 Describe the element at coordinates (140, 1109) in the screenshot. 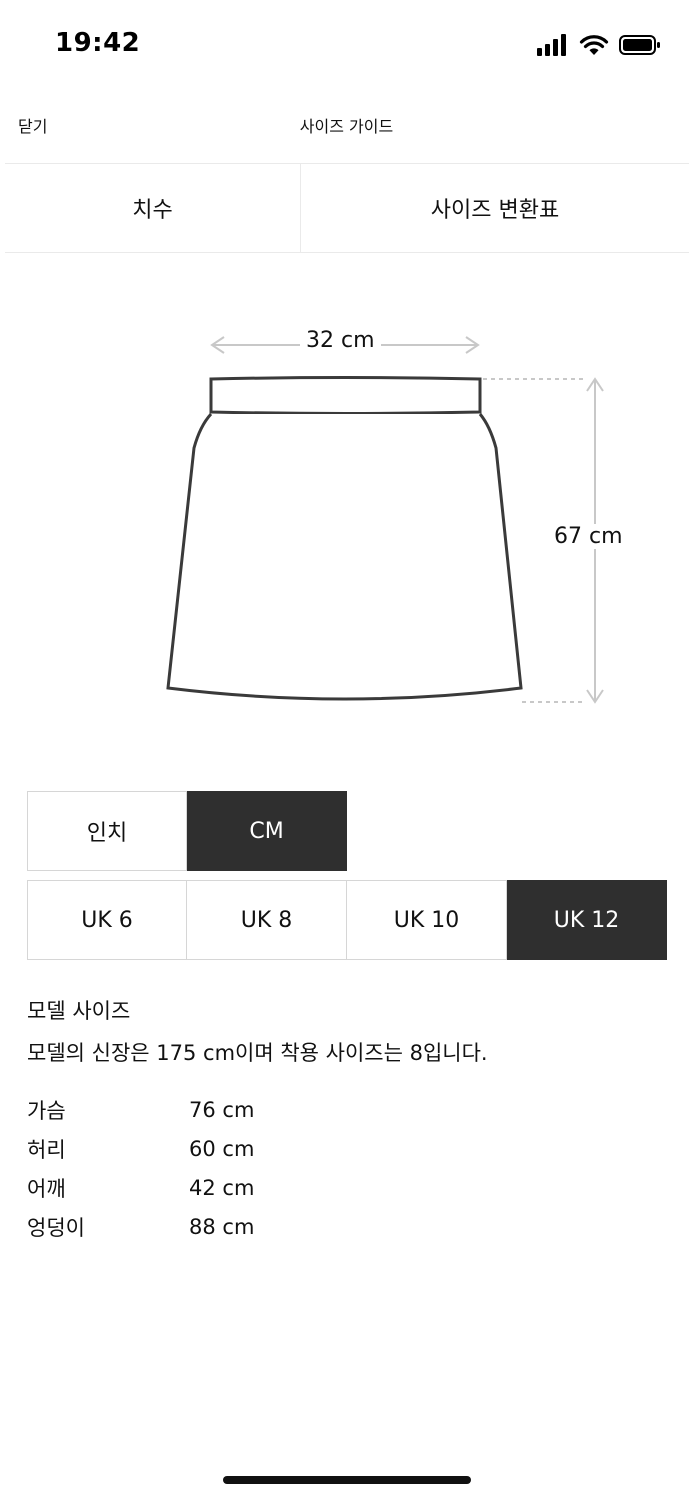

I see `measurement-row: 가슴 76 cm` at that location.